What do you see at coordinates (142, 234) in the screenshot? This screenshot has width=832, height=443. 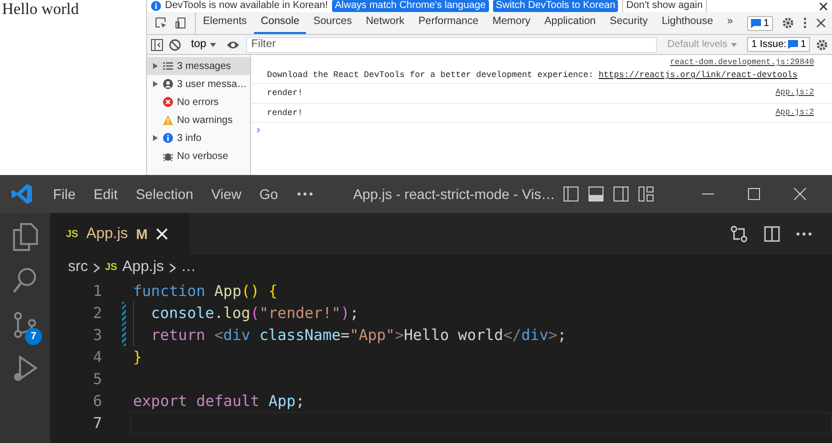 I see `modified-marker: M` at bounding box center [142, 234].